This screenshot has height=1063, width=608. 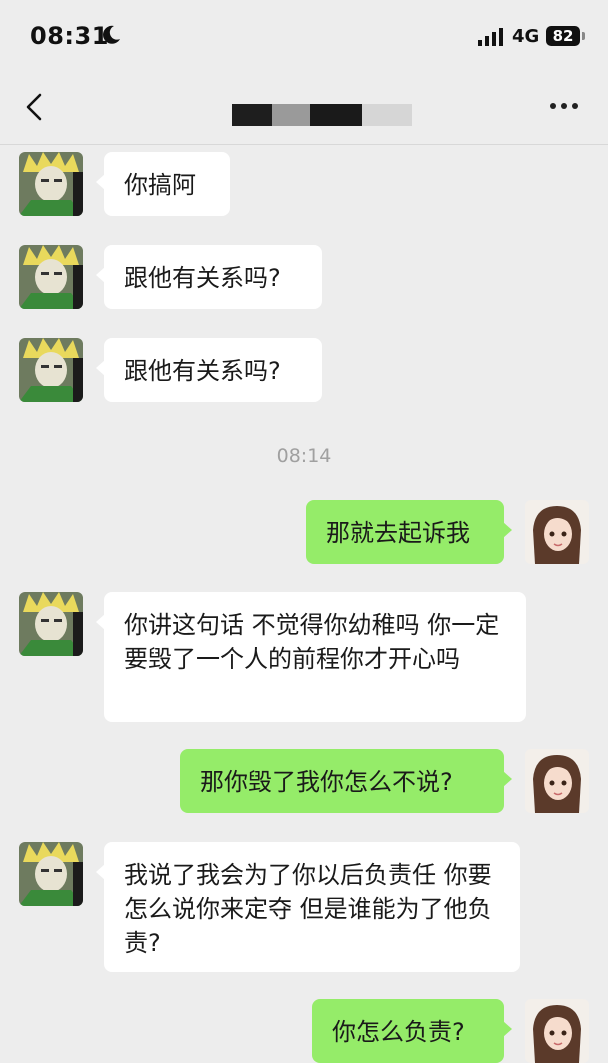 What do you see at coordinates (526, 36) in the screenshot?
I see `network-type: 4G` at bounding box center [526, 36].